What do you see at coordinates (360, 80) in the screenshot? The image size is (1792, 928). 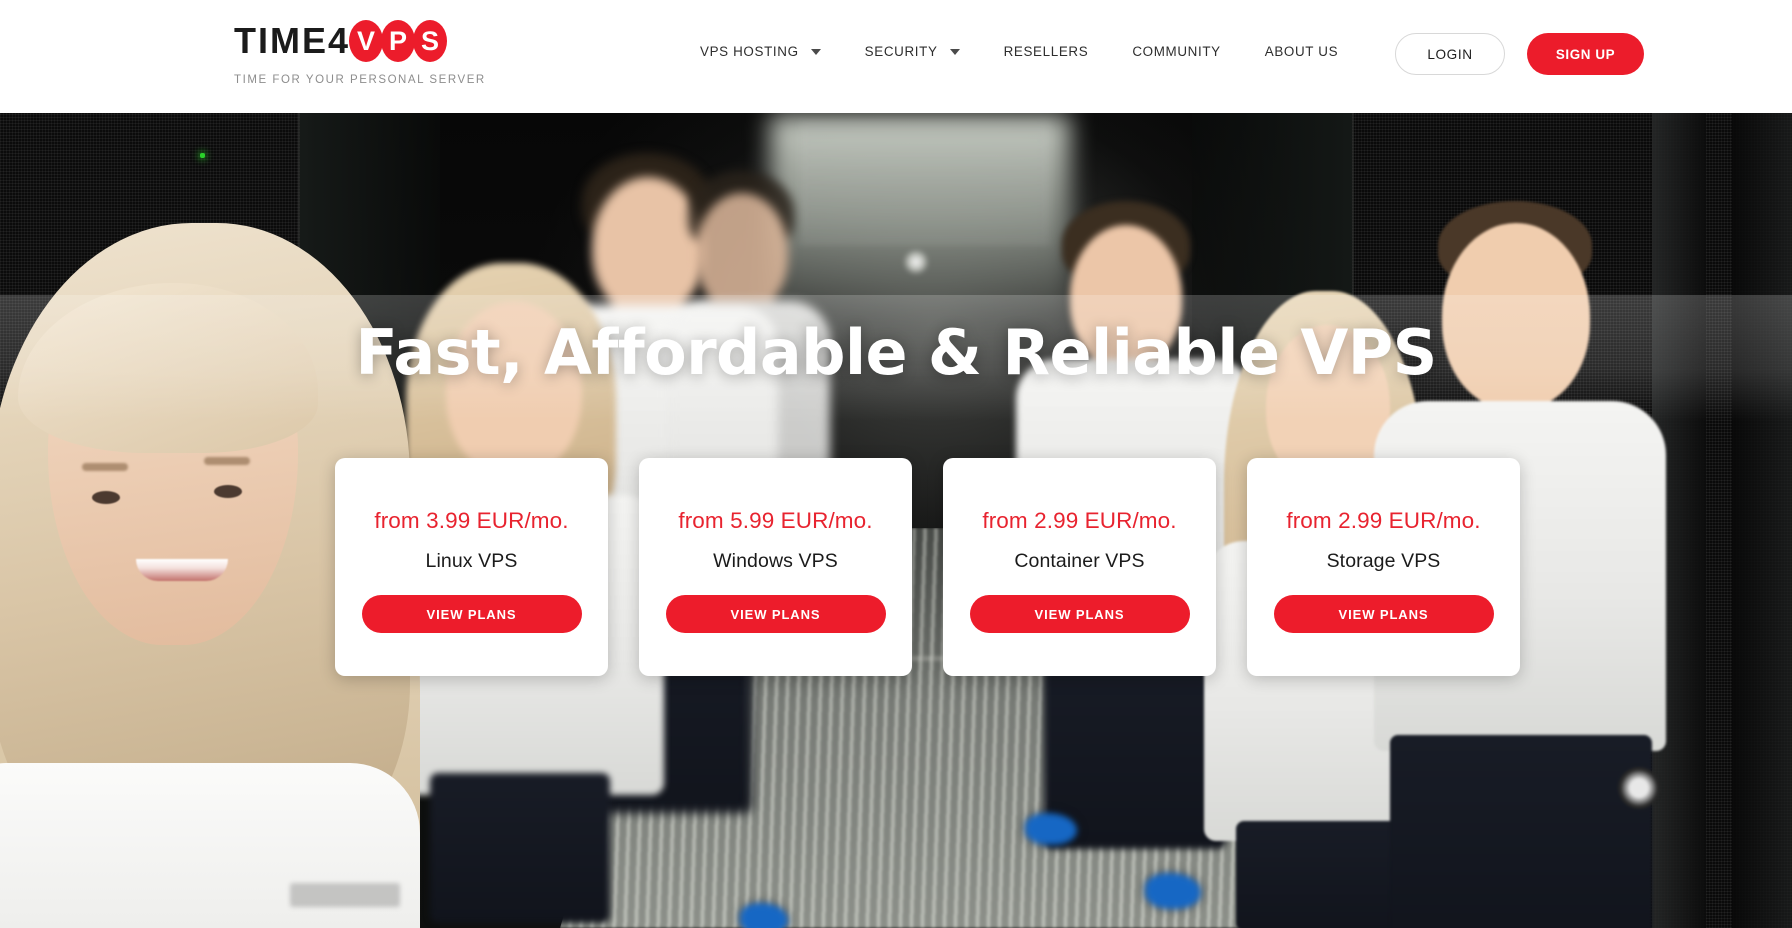 I see `logo-tagline: TIME FOR YOUR PERSONAL SERVER` at bounding box center [360, 80].